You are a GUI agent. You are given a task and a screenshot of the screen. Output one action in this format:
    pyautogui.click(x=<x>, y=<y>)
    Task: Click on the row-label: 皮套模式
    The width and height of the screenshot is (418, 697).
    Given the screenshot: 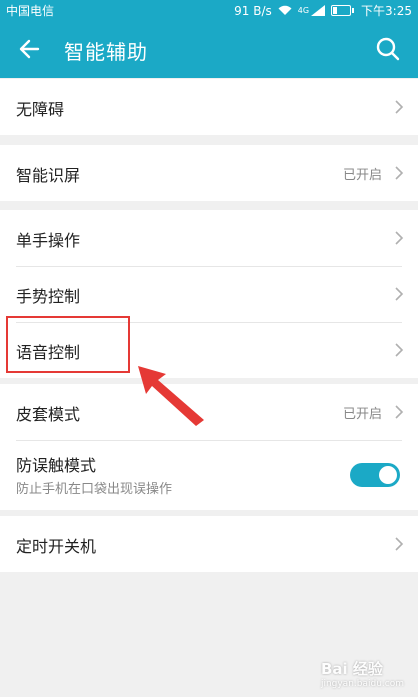 What is the action you would take?
    pyautogui.click(x=48, y=414)
    